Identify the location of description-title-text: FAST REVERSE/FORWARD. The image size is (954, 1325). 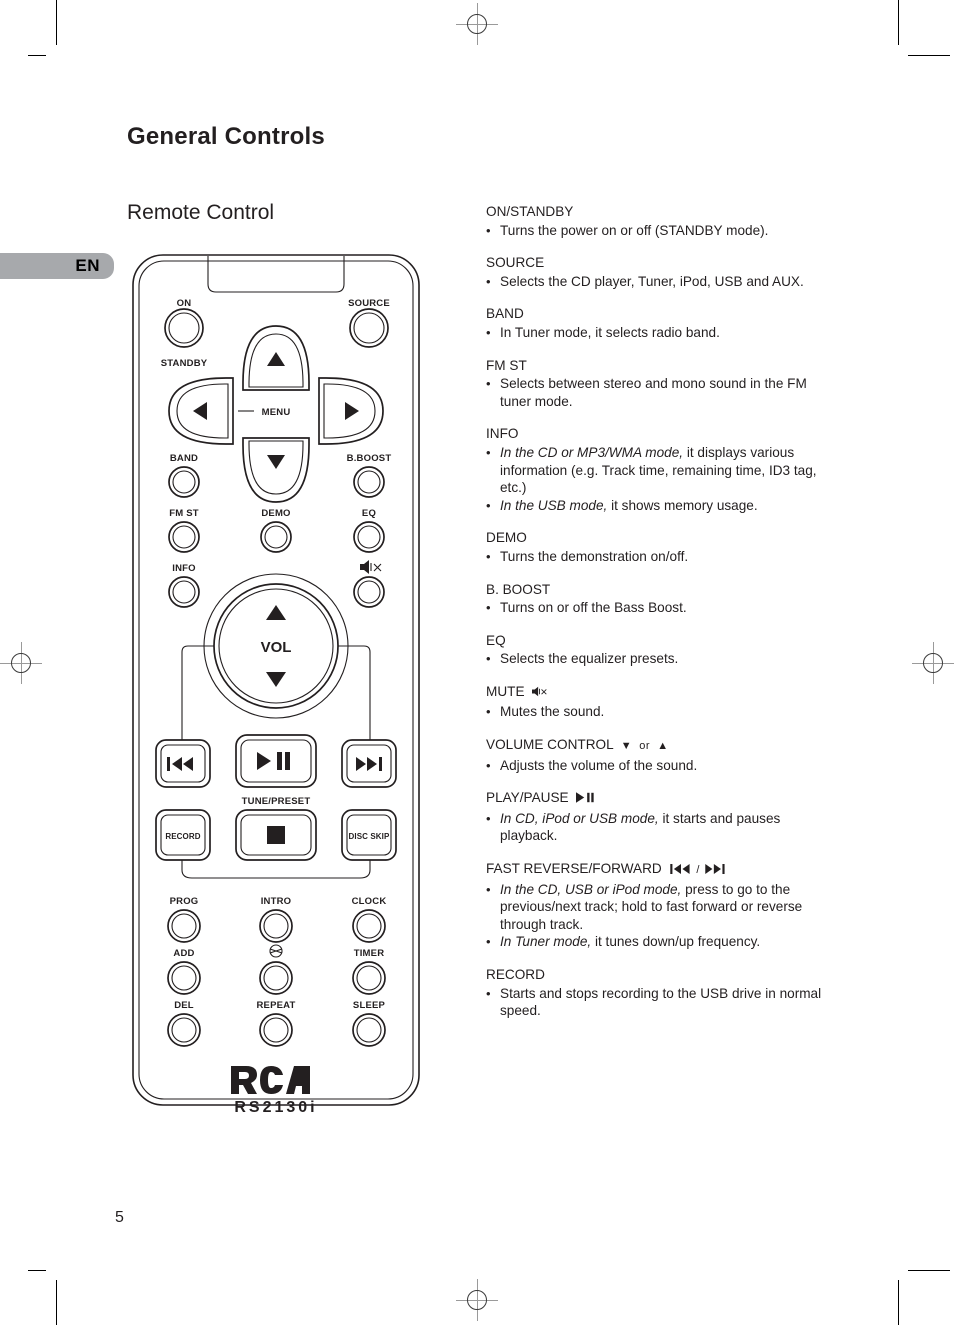
(574, 869).